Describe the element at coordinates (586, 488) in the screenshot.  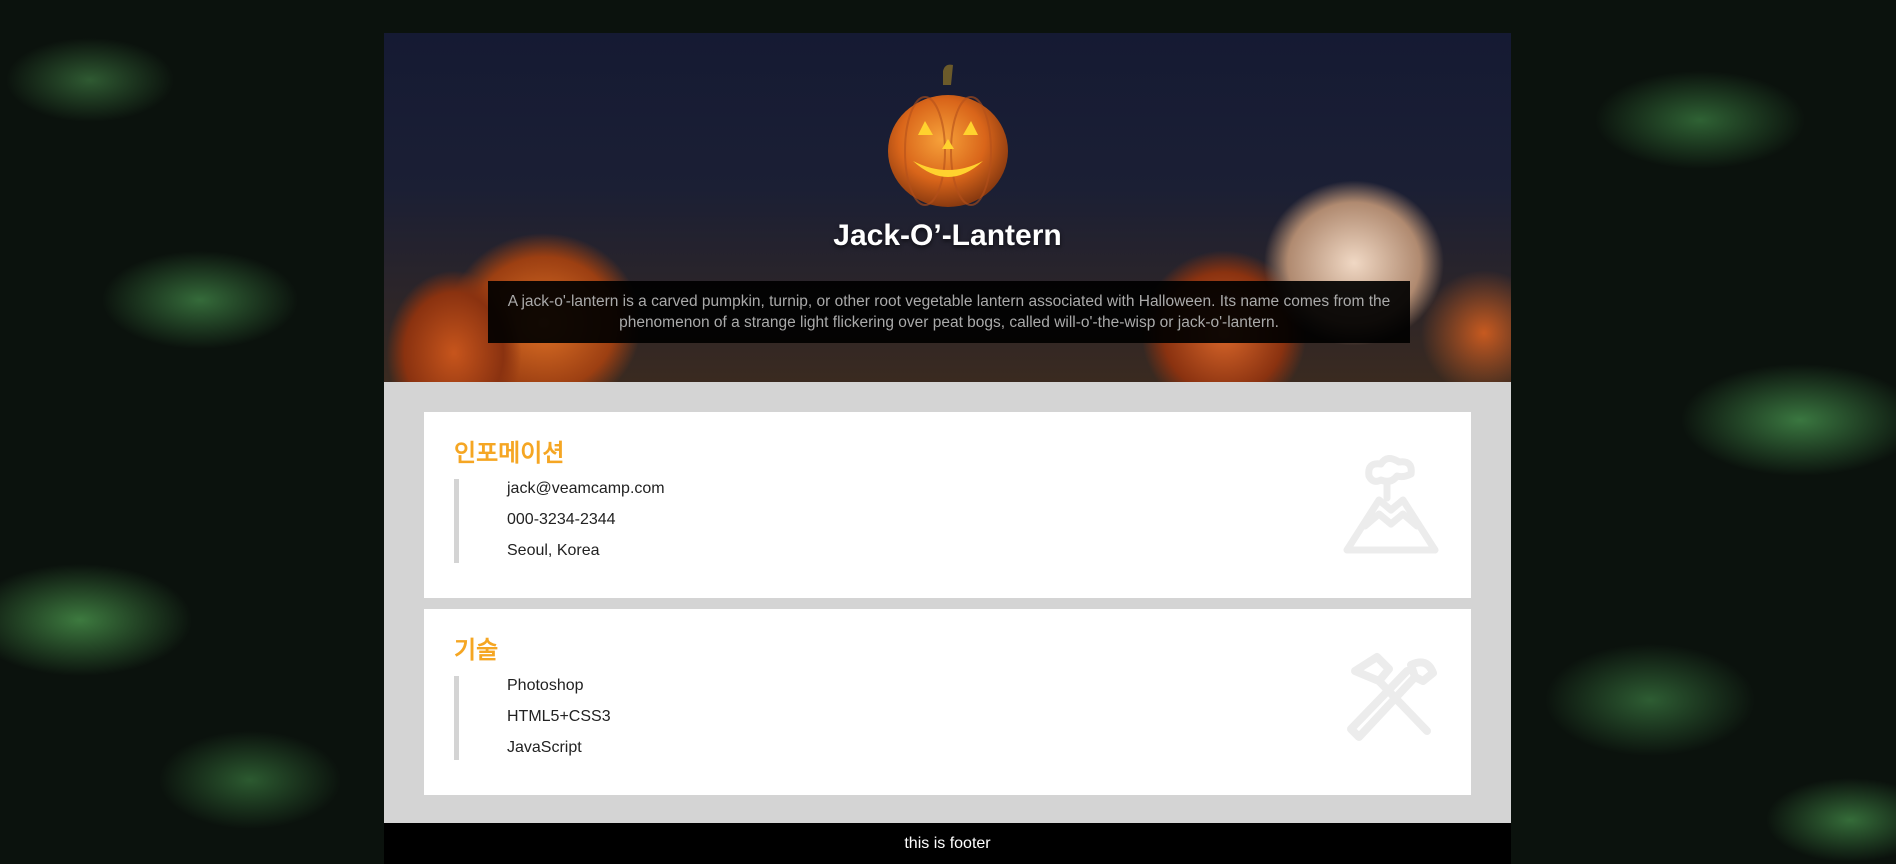
I see `email-item: jack@veamcamp.com` at that location.